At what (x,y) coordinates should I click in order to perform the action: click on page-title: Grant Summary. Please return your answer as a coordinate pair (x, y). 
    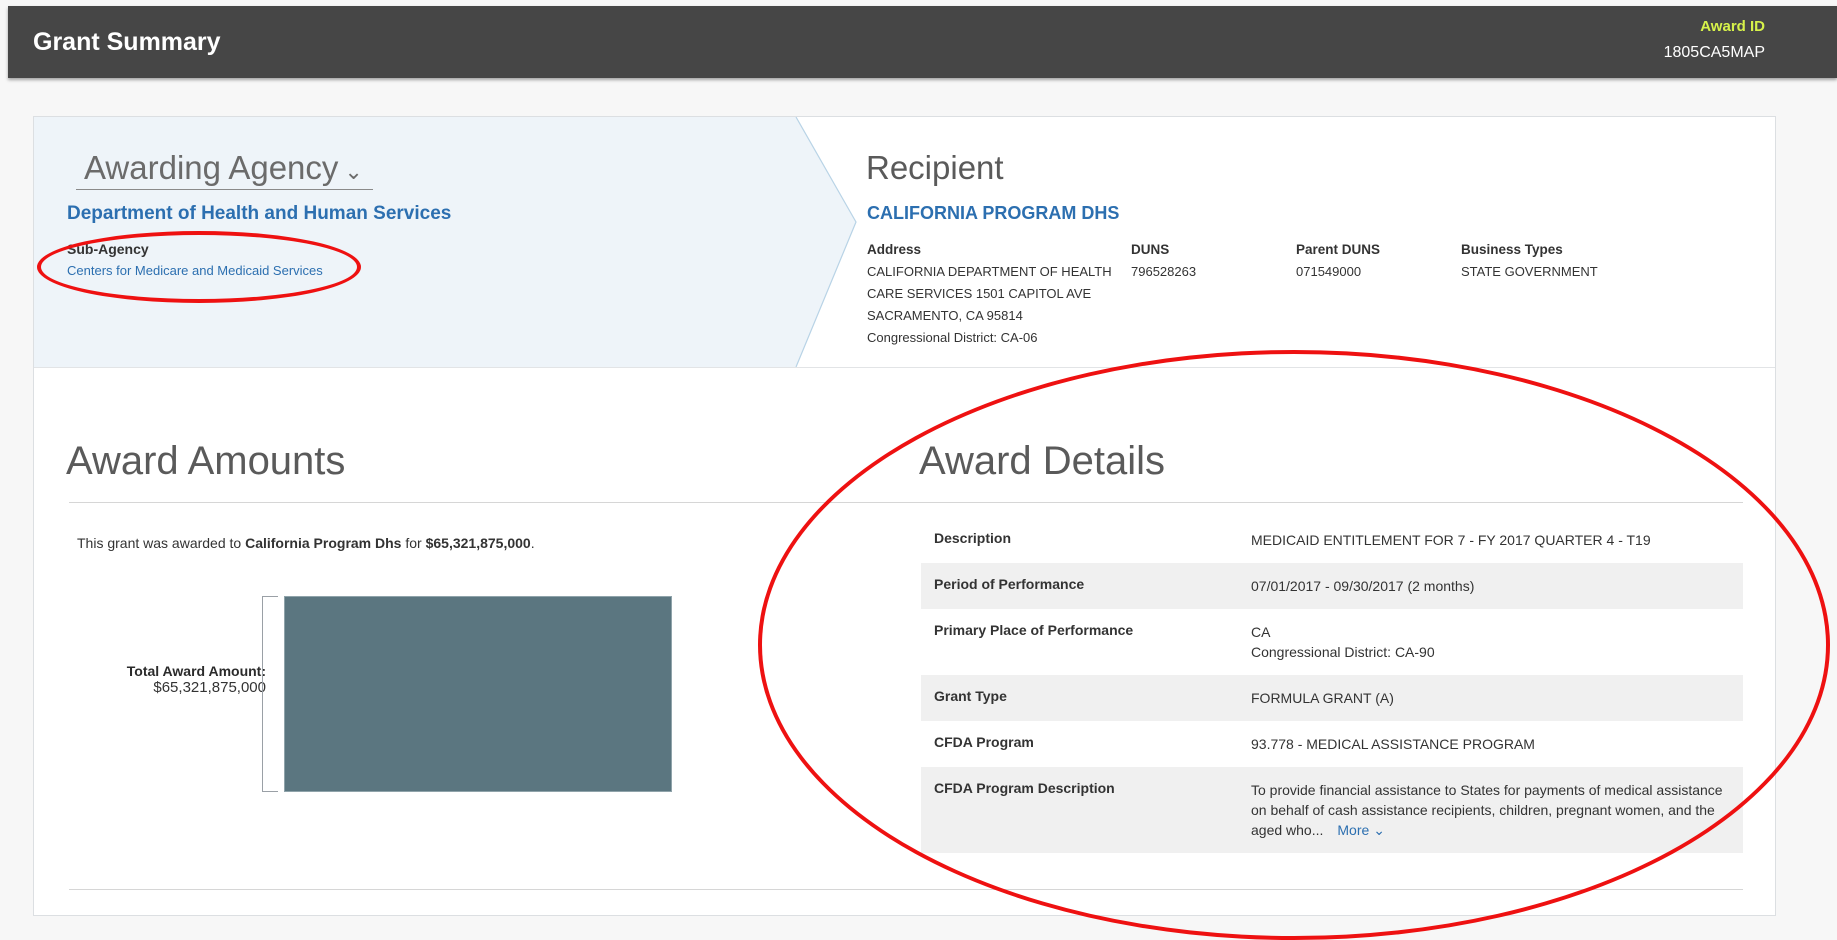
    Looking at the image, I should click on (127, 42).